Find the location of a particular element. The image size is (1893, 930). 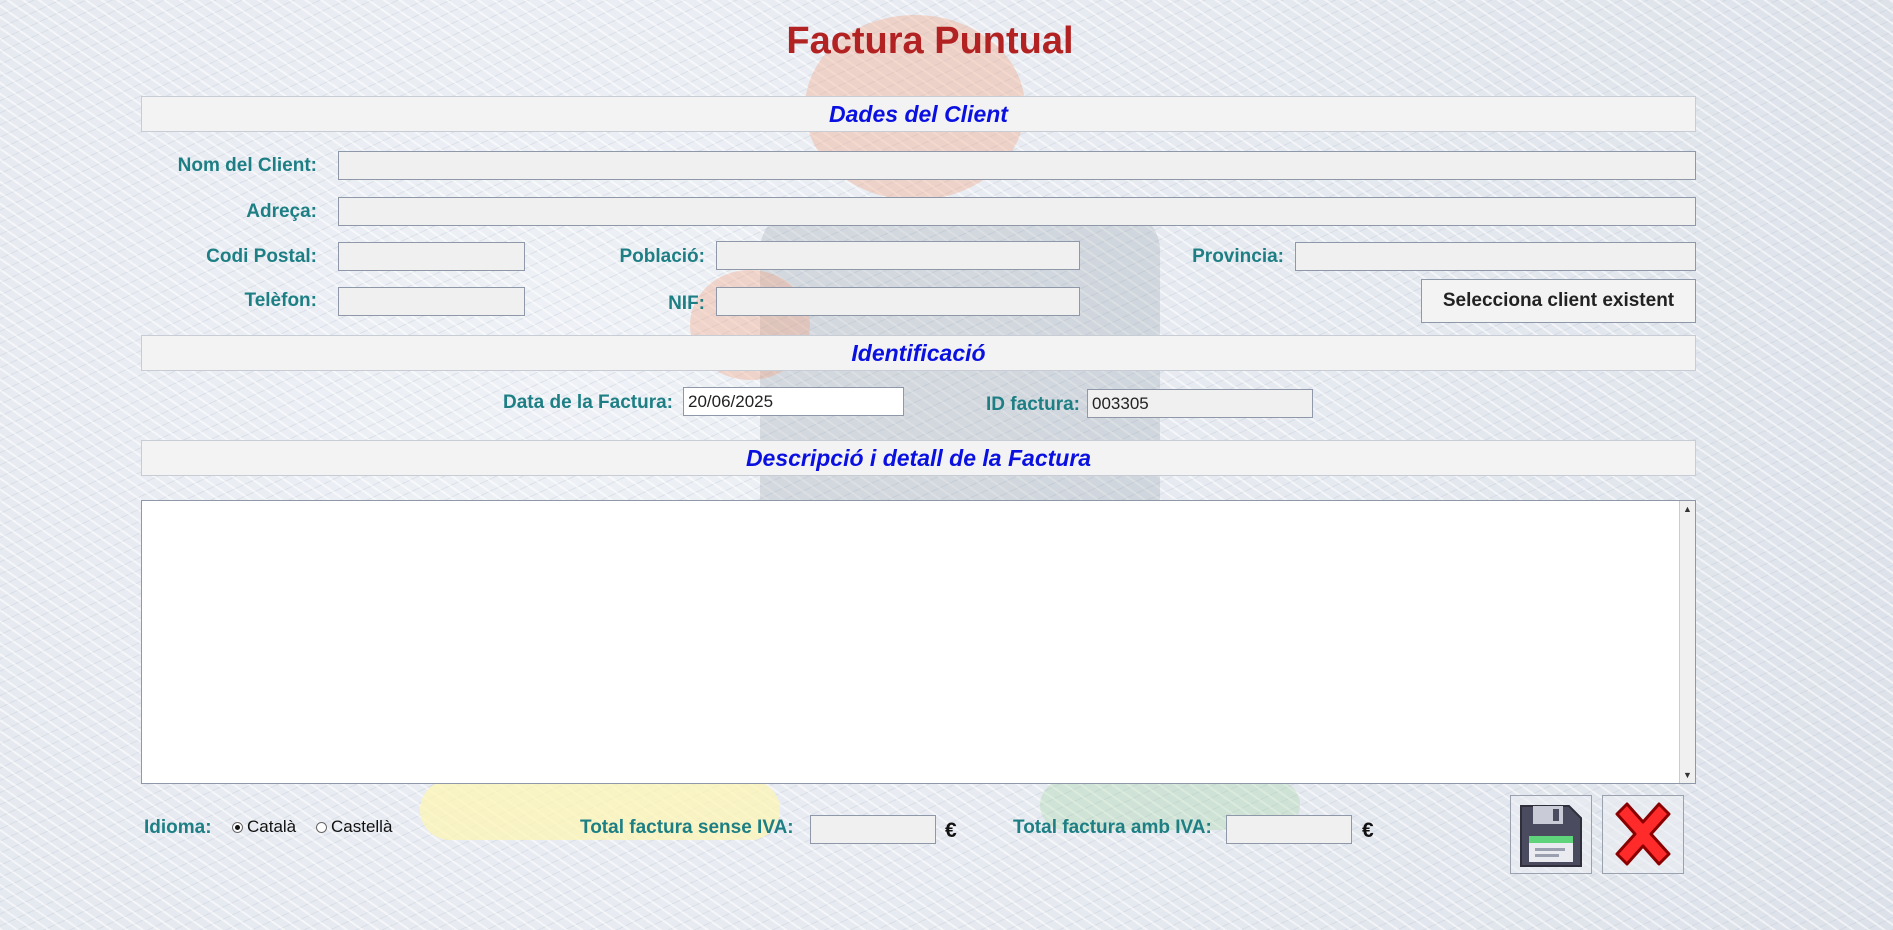

language-label: Idioma: is located at coordinates (178, 827).